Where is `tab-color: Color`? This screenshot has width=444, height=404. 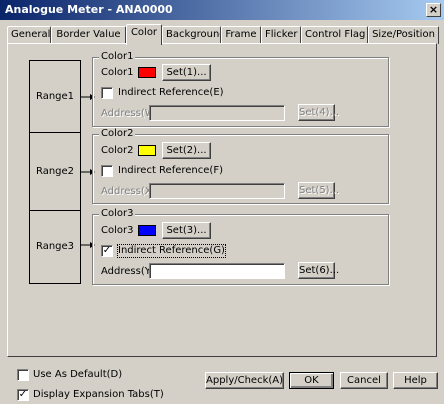
tab-color: Color is located at coordinates (144, 34).